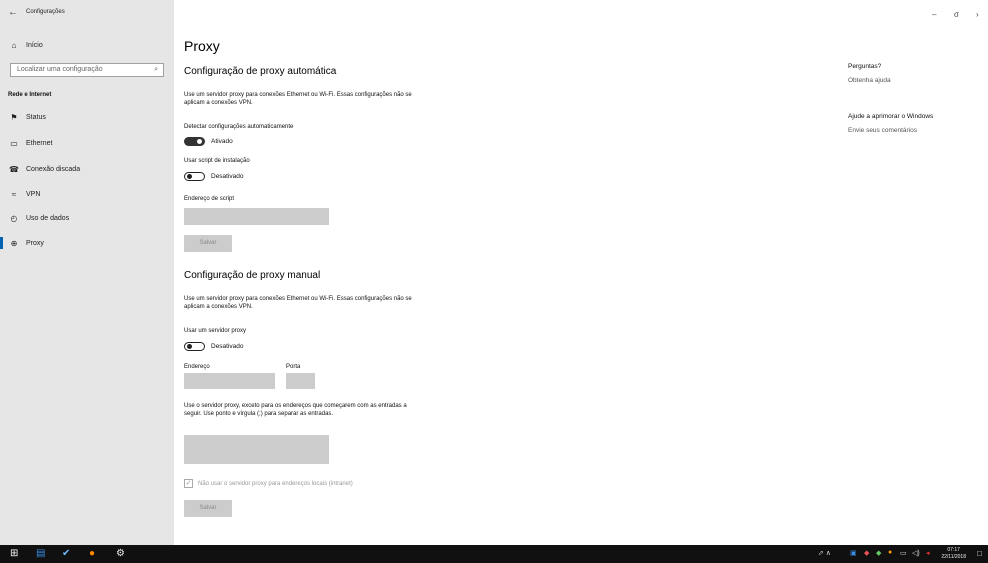 Image resolution: width=988 pixels, height=563 pixels. What do you see at coordinates (48, 218) in the screenshot?
I see `sidebar-item-label: Uso de dados` at bounding box center [48, 218].